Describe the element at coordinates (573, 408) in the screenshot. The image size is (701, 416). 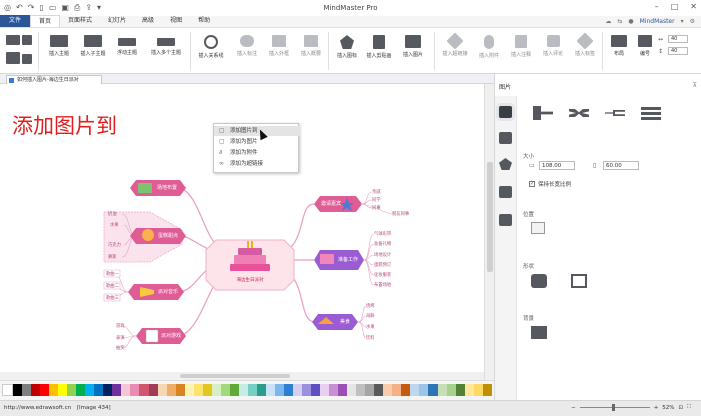
I see `zoom-out-icon: −` at that location.